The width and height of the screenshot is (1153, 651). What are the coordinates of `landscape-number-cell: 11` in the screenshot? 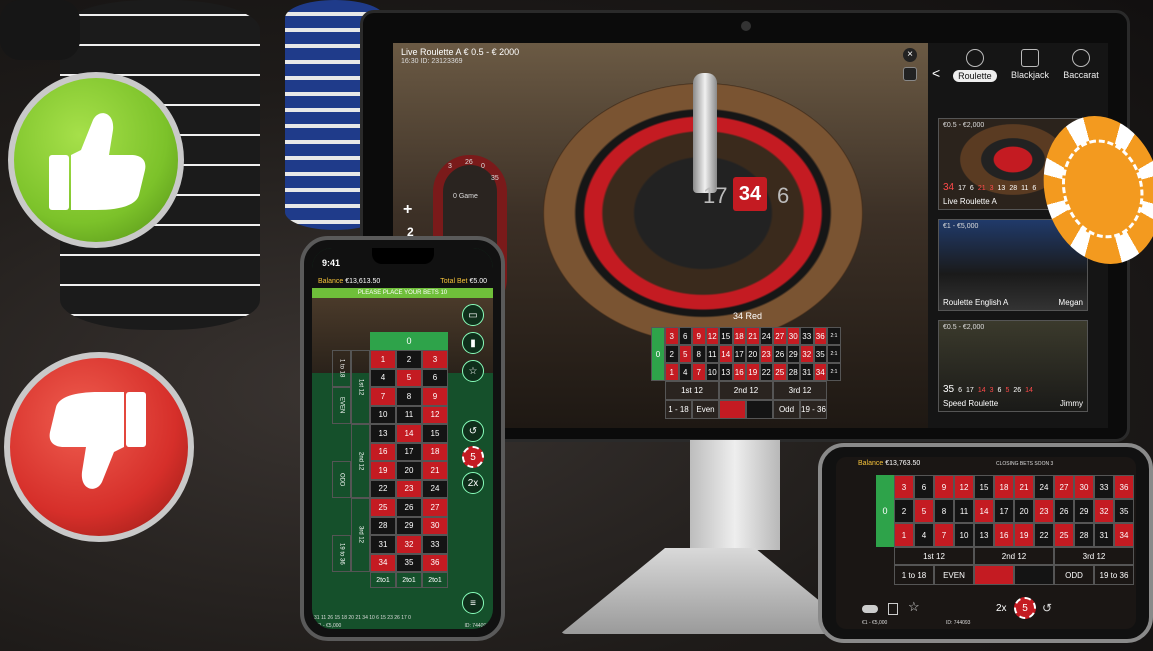 It's located at (964, 511).